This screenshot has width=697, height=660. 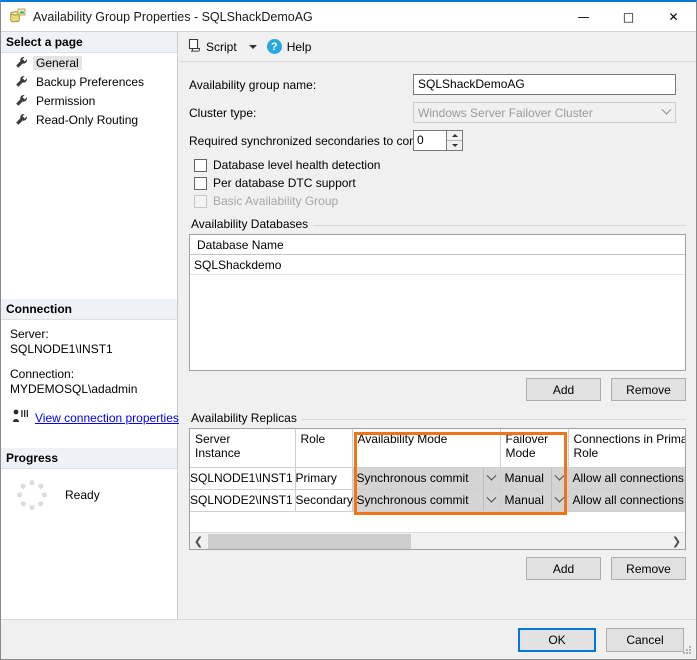 What do you see at coordinates (252, 46) in the screenshot?
I see `script-dropdown-caret-icon` at bounding box center [252, 46].